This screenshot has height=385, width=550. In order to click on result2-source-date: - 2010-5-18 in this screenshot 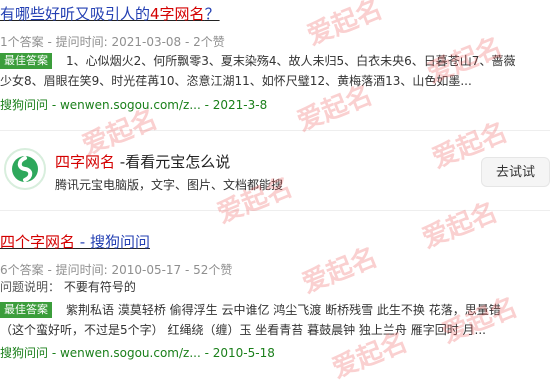, I will do `click(239, 353)`.